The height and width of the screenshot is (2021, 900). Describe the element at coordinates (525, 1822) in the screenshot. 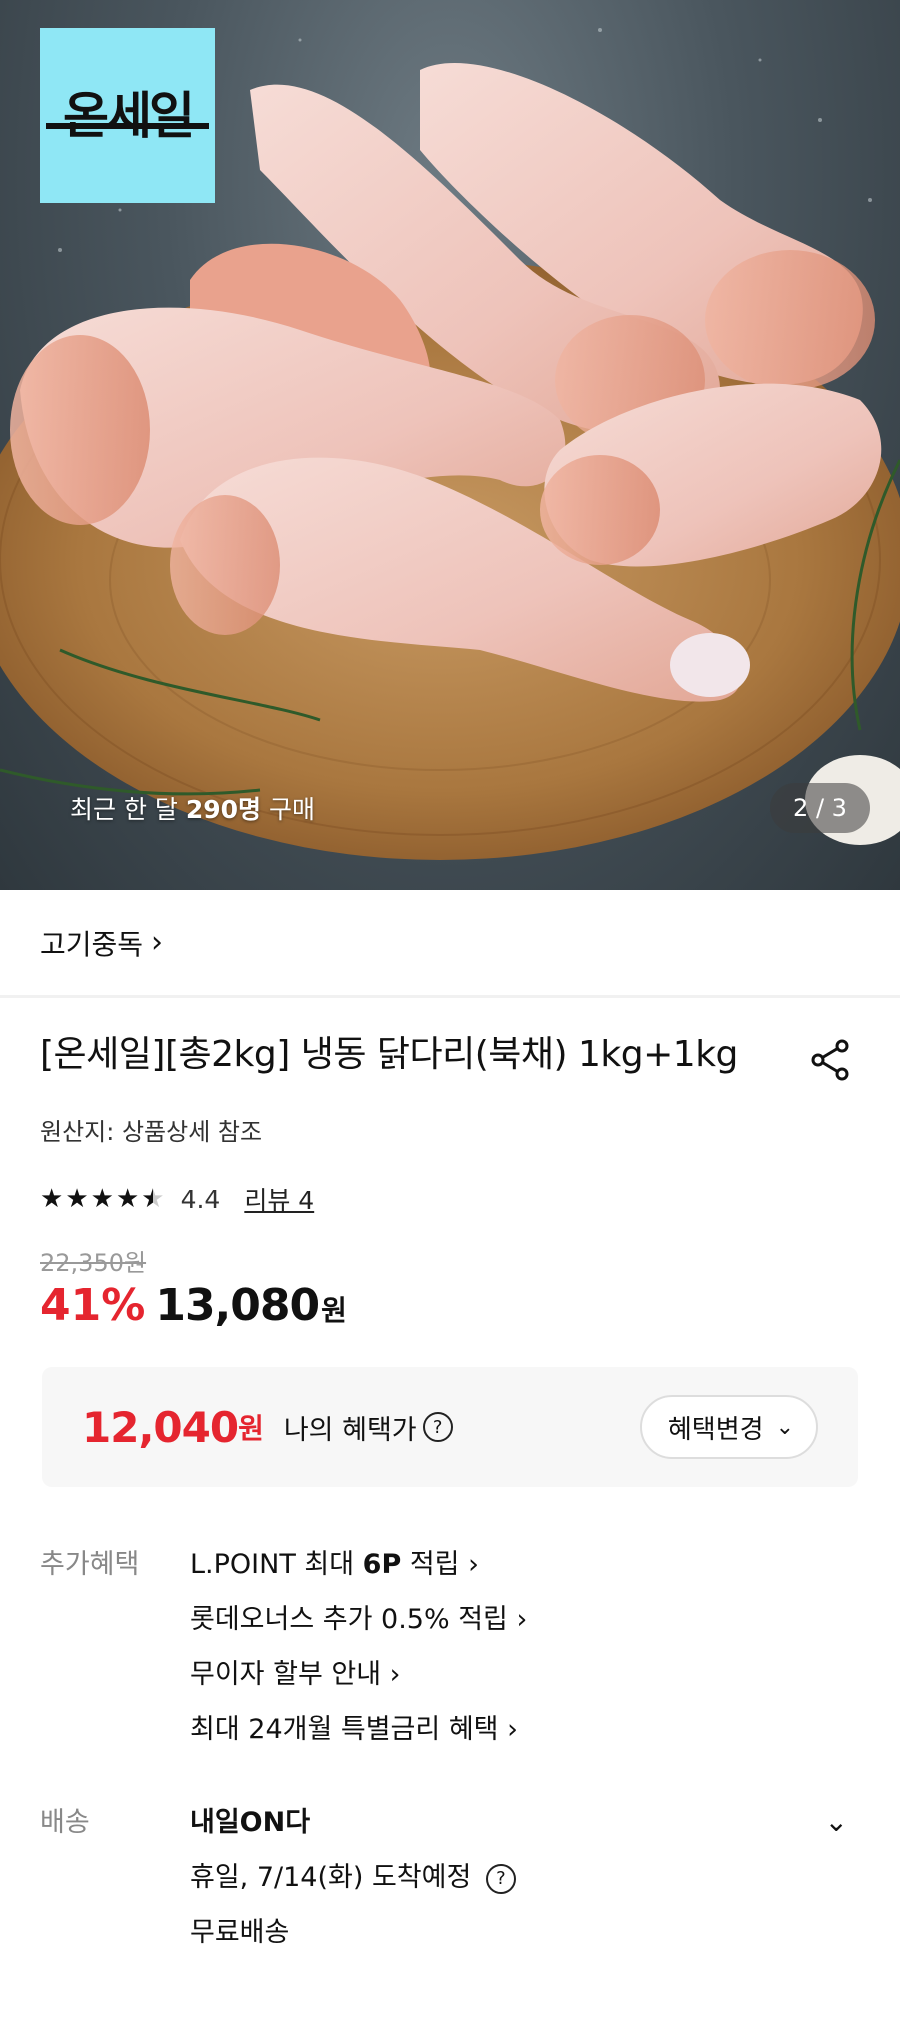

I see `delivery-service-name: 내일ON다` at that location.